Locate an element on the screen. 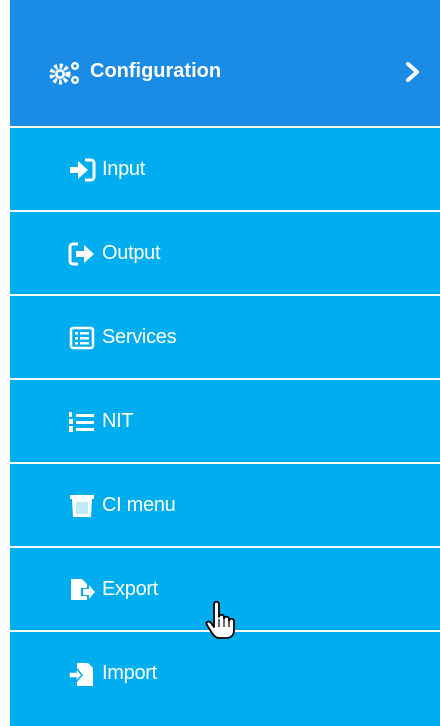 Image resolution: width=440 pixels, height=726 pixels. chevron-right-icon is located at coordinates (413, 72).